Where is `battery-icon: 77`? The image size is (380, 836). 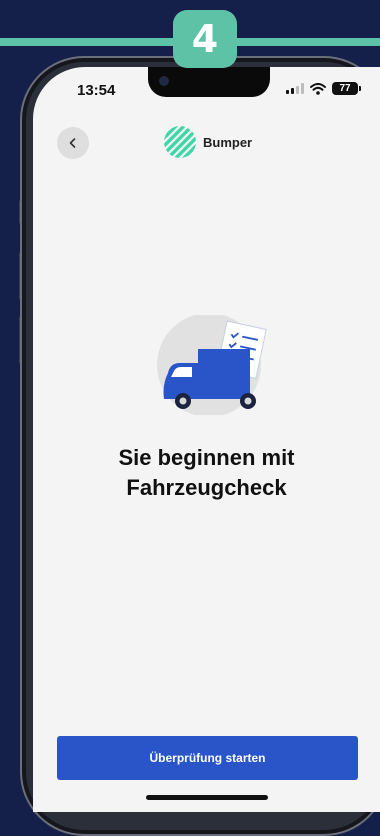
battery-icon: 77 is located at coordinates (346, 88).